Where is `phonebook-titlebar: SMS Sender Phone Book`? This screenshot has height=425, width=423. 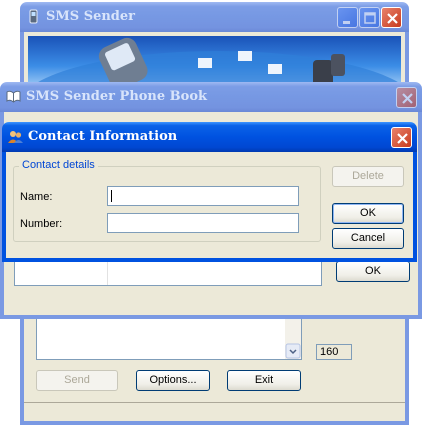 phonebook-titlebar: SMS Sender Phone Book is located at coordinates (211, 97).